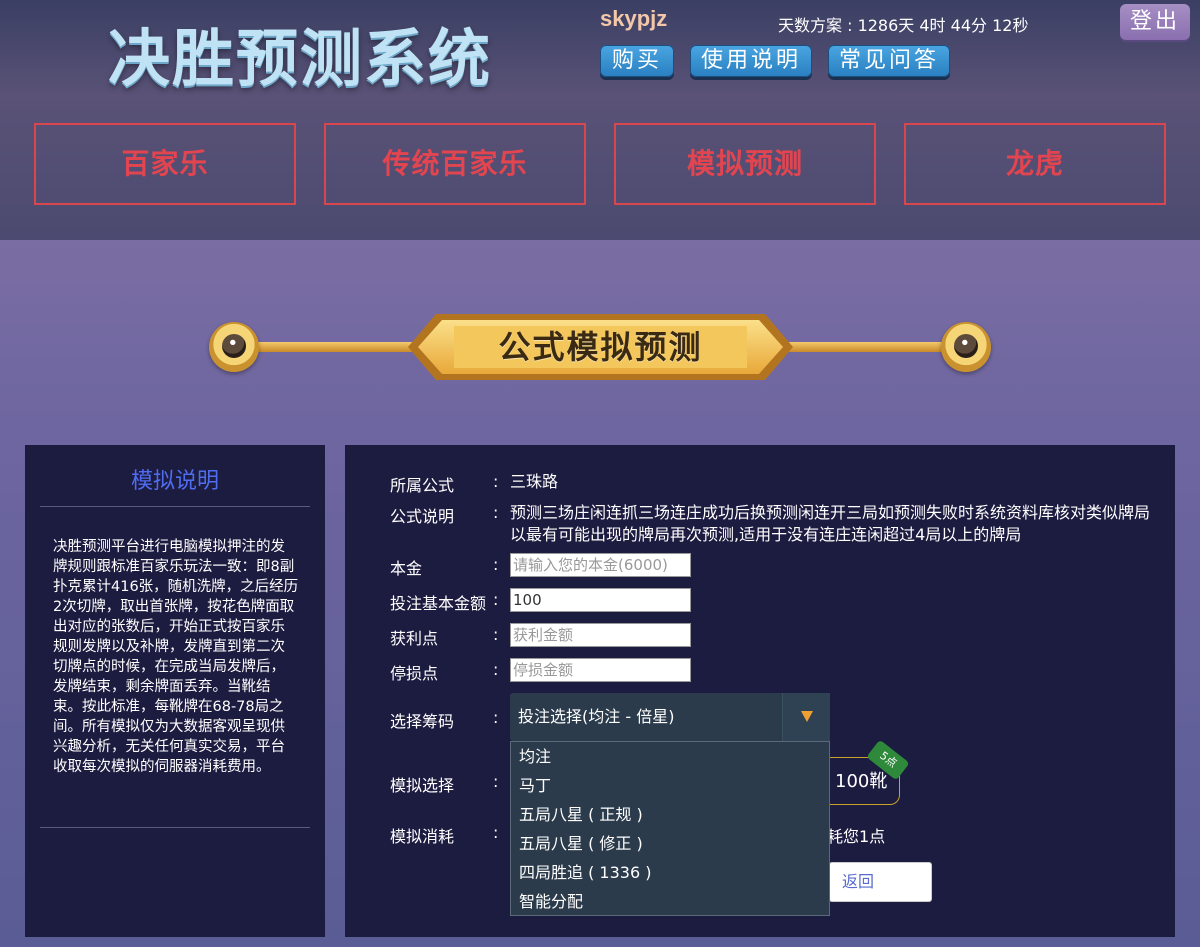 The image size is (1200, 947). I want to click on sim-select-label: 模拟选择, so click(422, 785).